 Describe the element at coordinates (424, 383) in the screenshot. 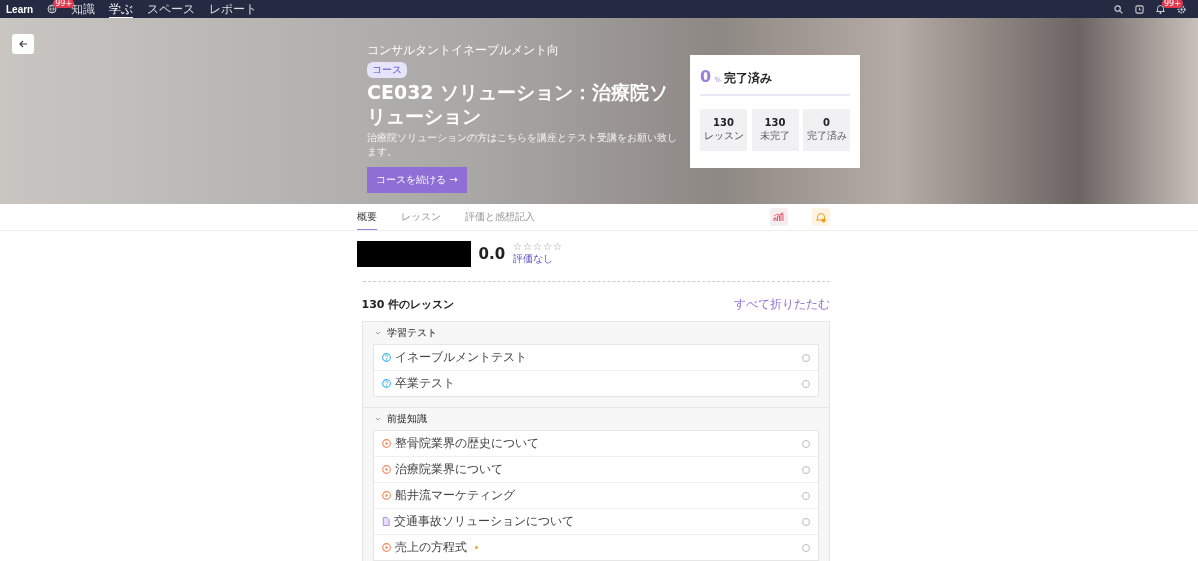

I see `lesson-title: 卒業テスト` at that location.